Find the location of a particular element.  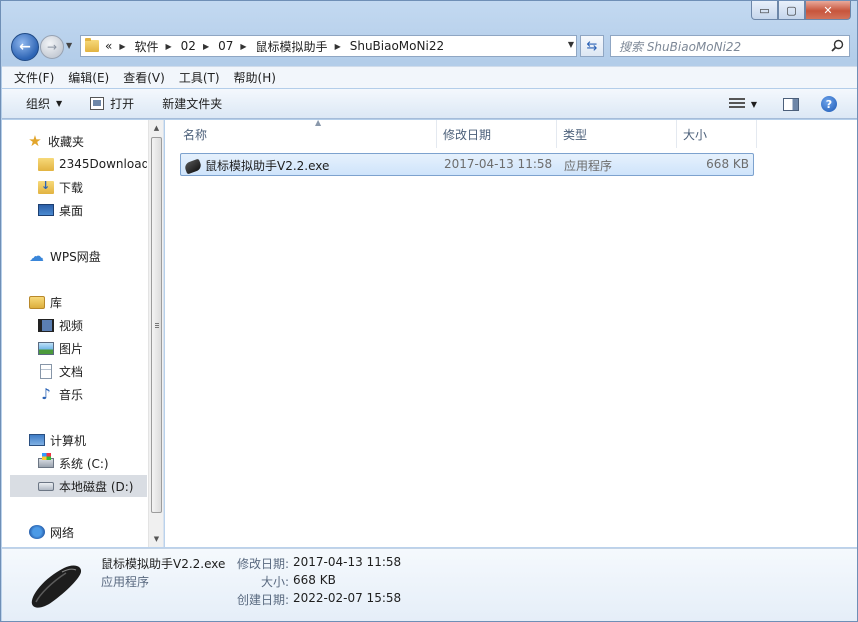

file-name: 鼠标模拟助手V2.2.exe is located at coordinates (267, 166).